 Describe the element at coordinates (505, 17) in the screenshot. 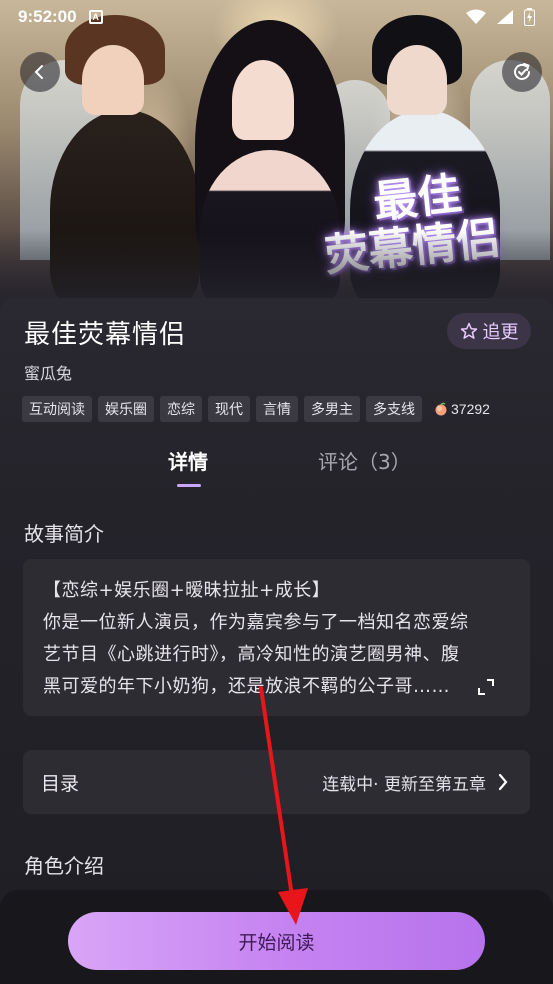

I see `signal-icon` at that location.